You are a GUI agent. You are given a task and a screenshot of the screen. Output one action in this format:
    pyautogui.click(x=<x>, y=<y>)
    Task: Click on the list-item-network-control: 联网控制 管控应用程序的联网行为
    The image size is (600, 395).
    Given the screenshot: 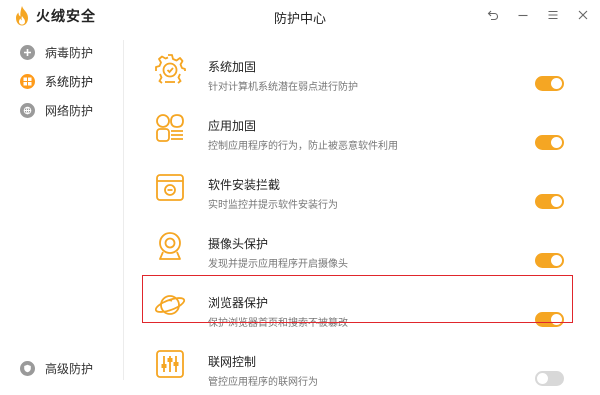 What is the action you would take?
    pyautogui.click(x=362, y=367)
    